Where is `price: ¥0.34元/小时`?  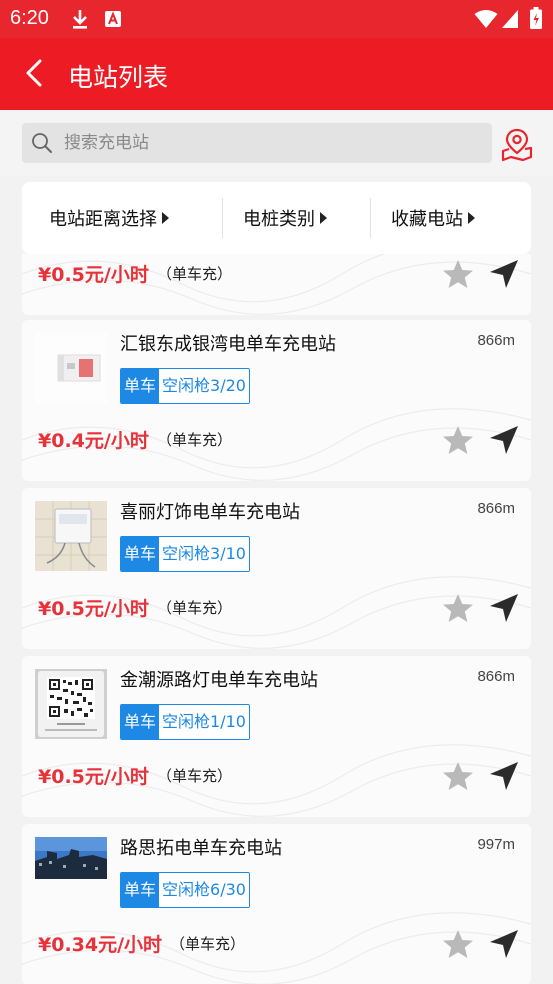
price: ¥0.34元/小时 is located at coordinates (100, 945).